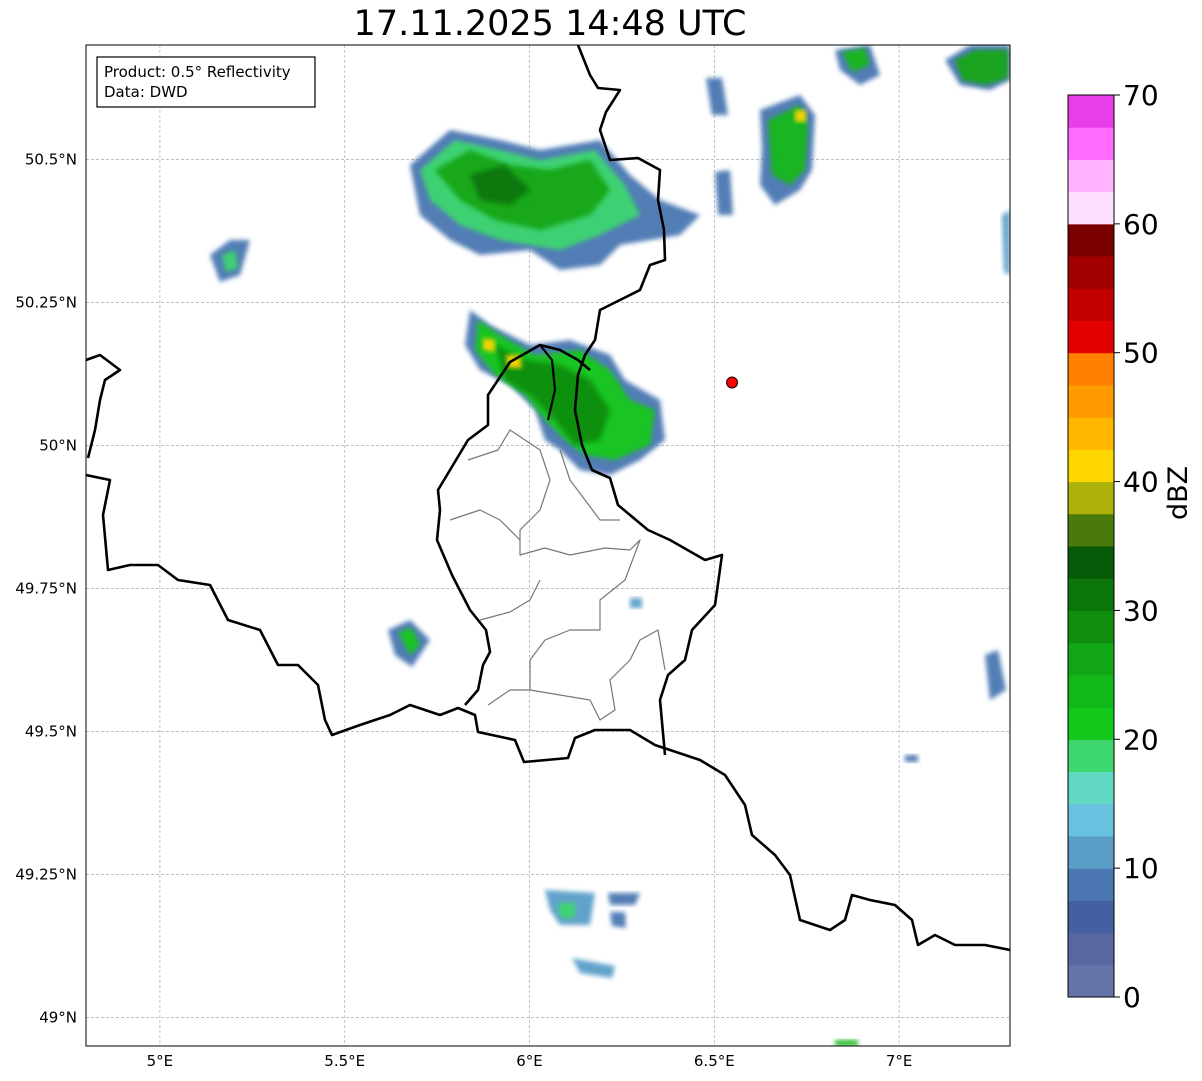 Image resolution: width=1202 pixels, height=1081 pixels. I want to click on info-box: Product: 0.5° Reflectivity Data: DWD, so click(206, 82).